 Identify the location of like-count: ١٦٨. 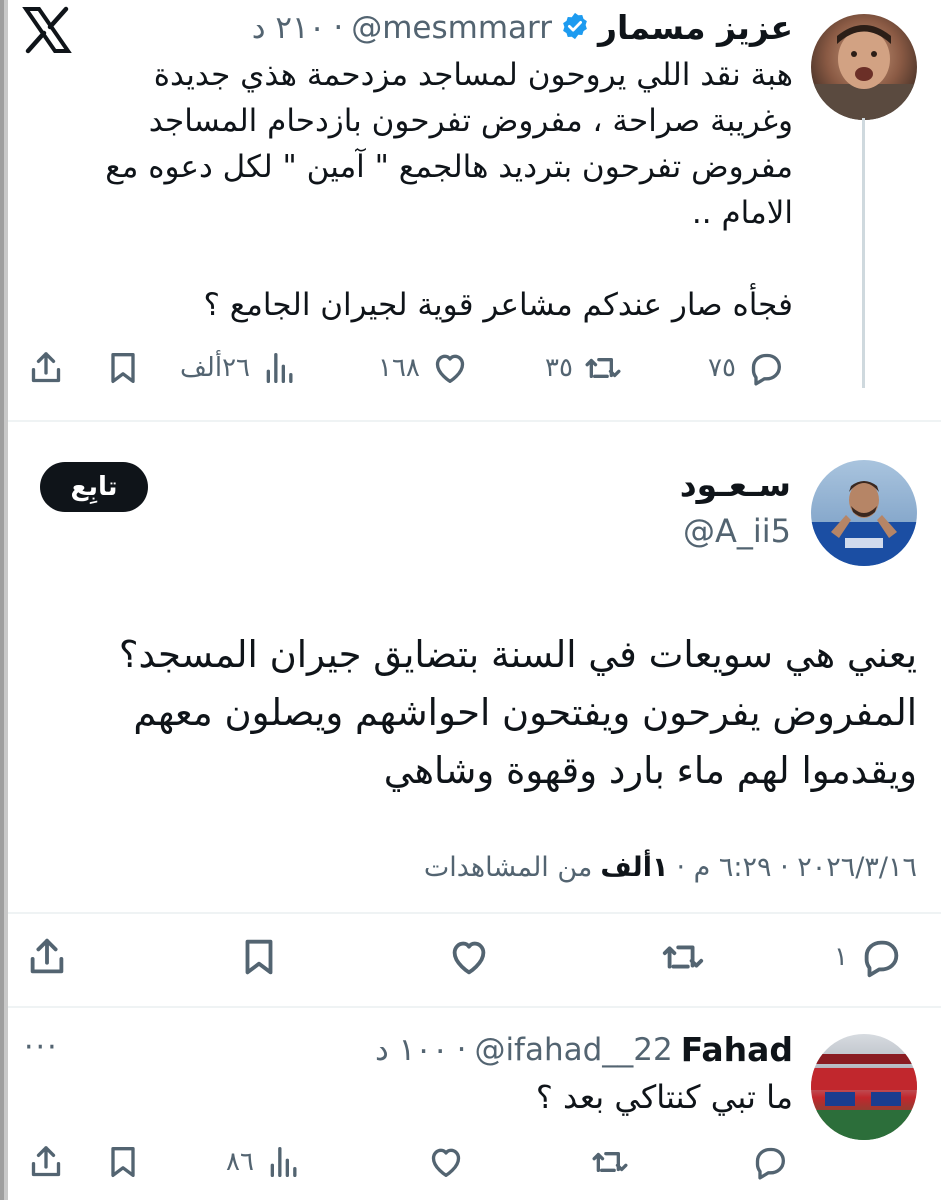
(399, 368).